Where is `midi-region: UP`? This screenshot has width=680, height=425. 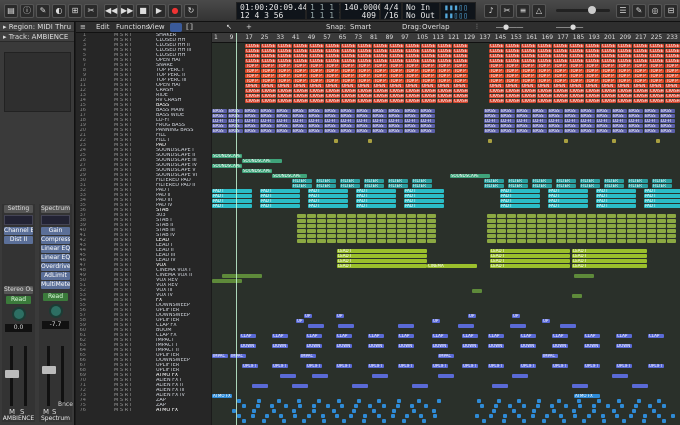 midi-region: UP is located at coordinates (436, 320).